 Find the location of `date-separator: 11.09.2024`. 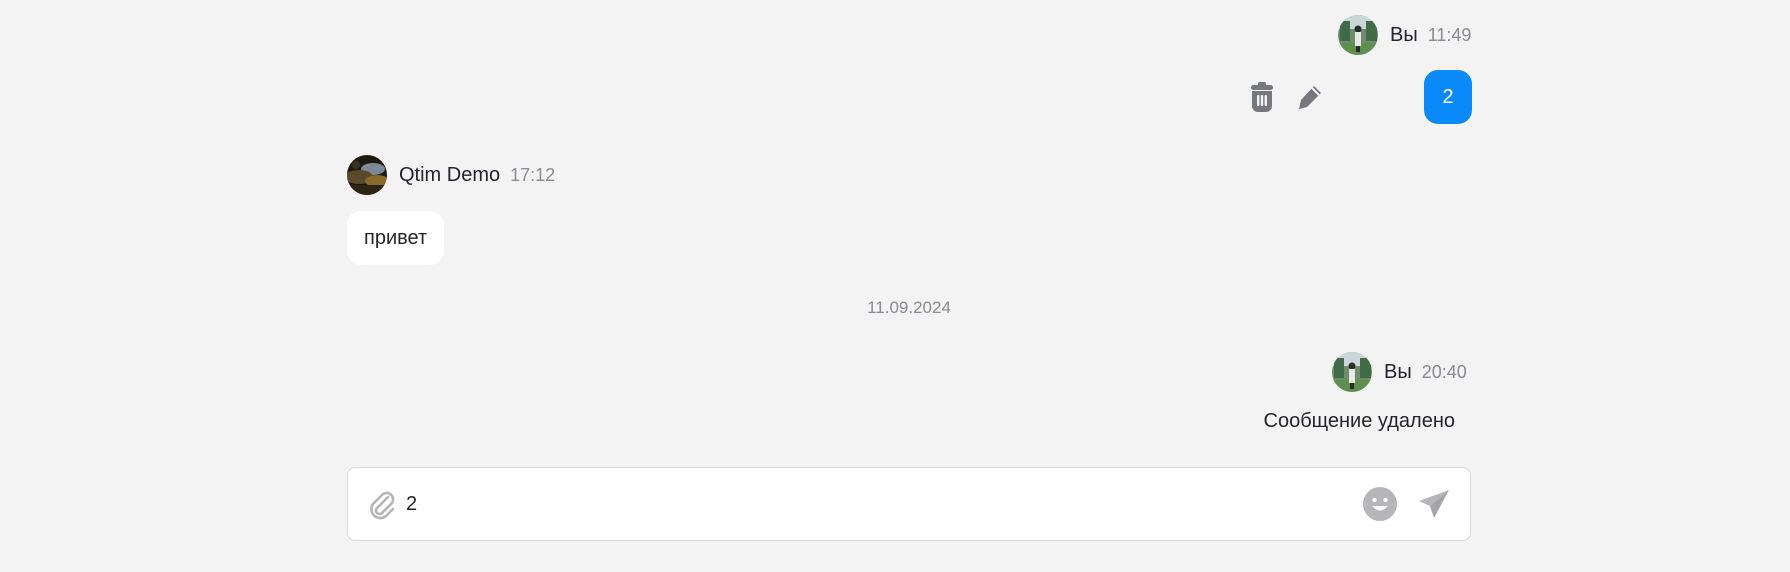

date-separator: 11.09.2024 is located at coordinates (909, 307).